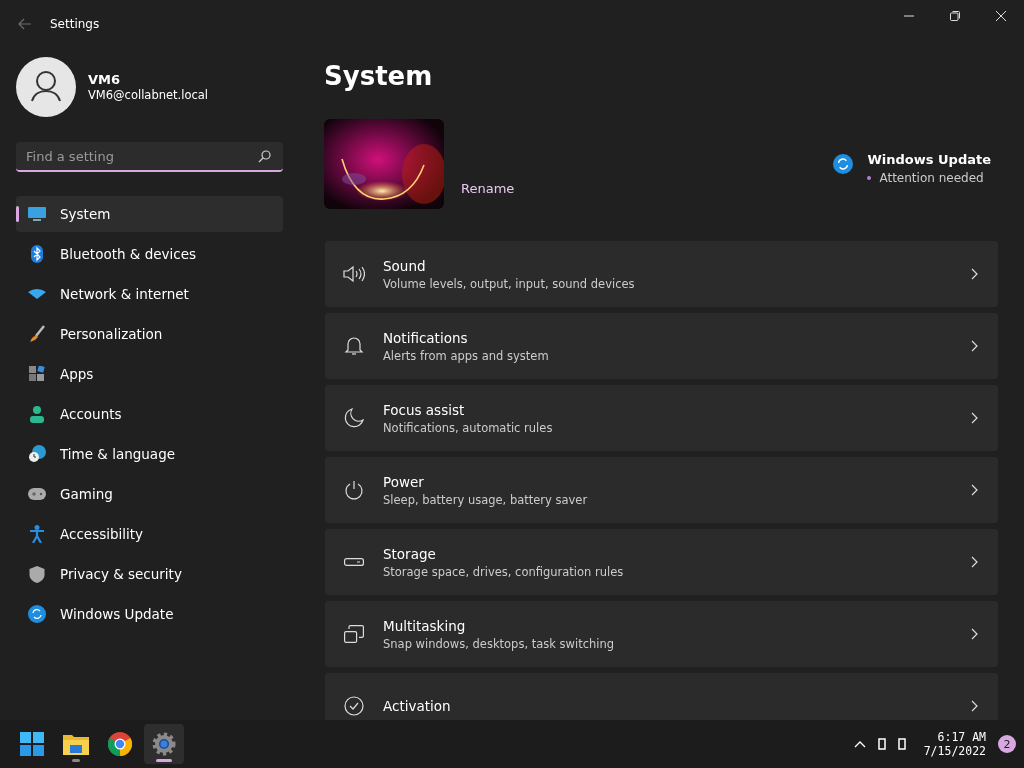  What do you see at coordinates (354, 346) in the screenshot?
I see `bell-icon` at bounding box center [354, 346].